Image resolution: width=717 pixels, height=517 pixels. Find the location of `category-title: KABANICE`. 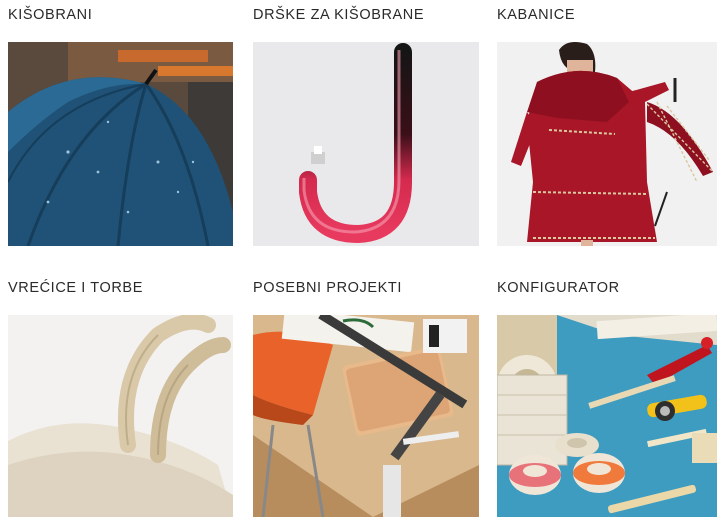

category-title: KABANICE is located at coordinates (536, 15).